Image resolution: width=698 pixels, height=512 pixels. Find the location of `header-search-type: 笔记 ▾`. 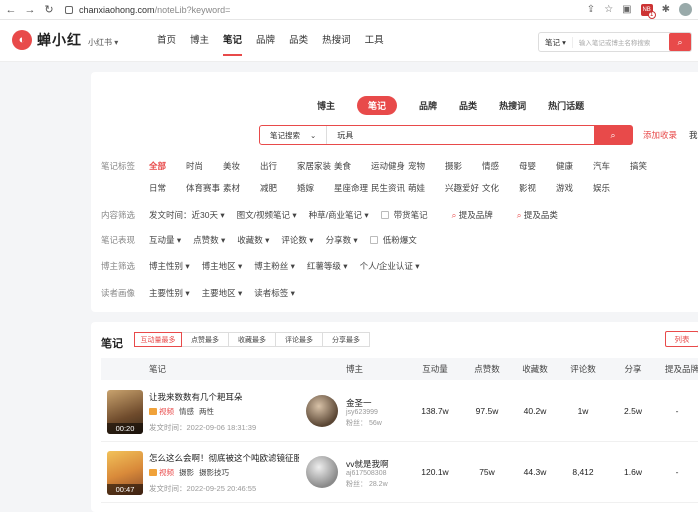

header-search-type: 笔记 ▾ is located at coordinates (556, 42).